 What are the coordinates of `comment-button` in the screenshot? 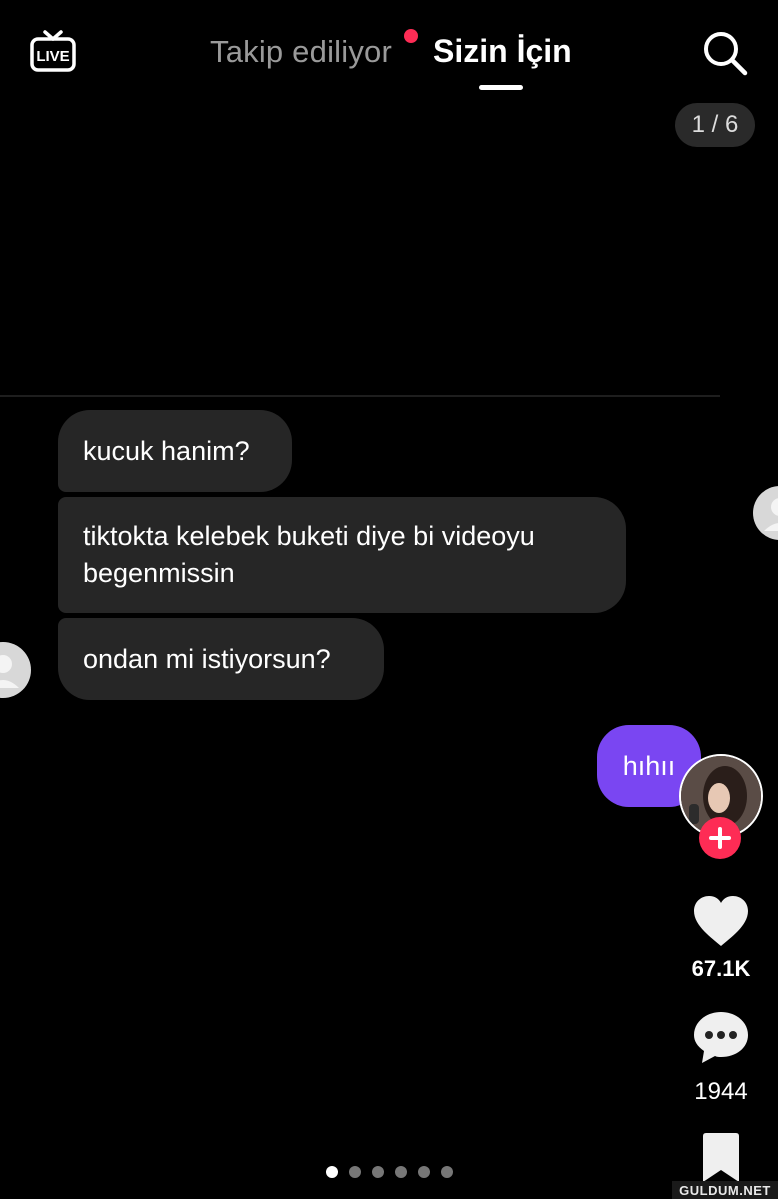 It's located at (721, 1037).